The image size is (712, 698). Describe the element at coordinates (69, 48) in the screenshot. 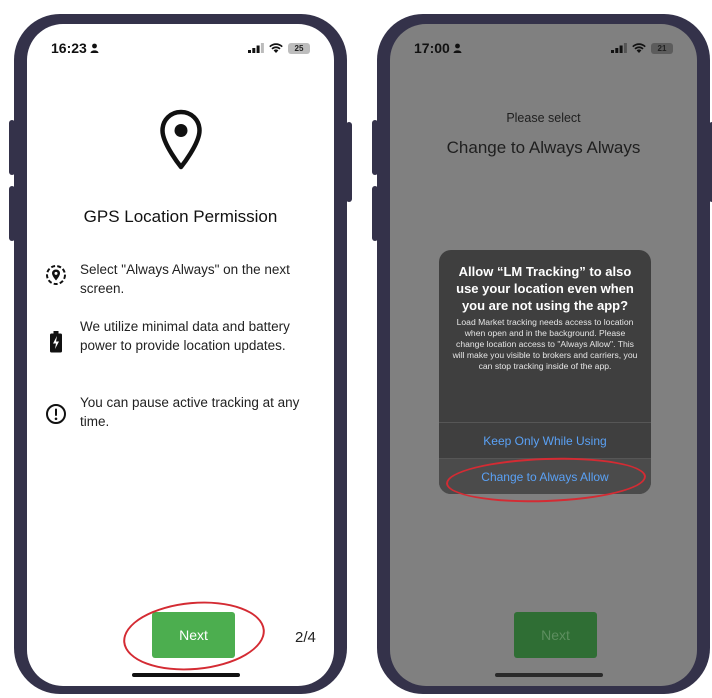

I see `status-time: 16:23` at that location.